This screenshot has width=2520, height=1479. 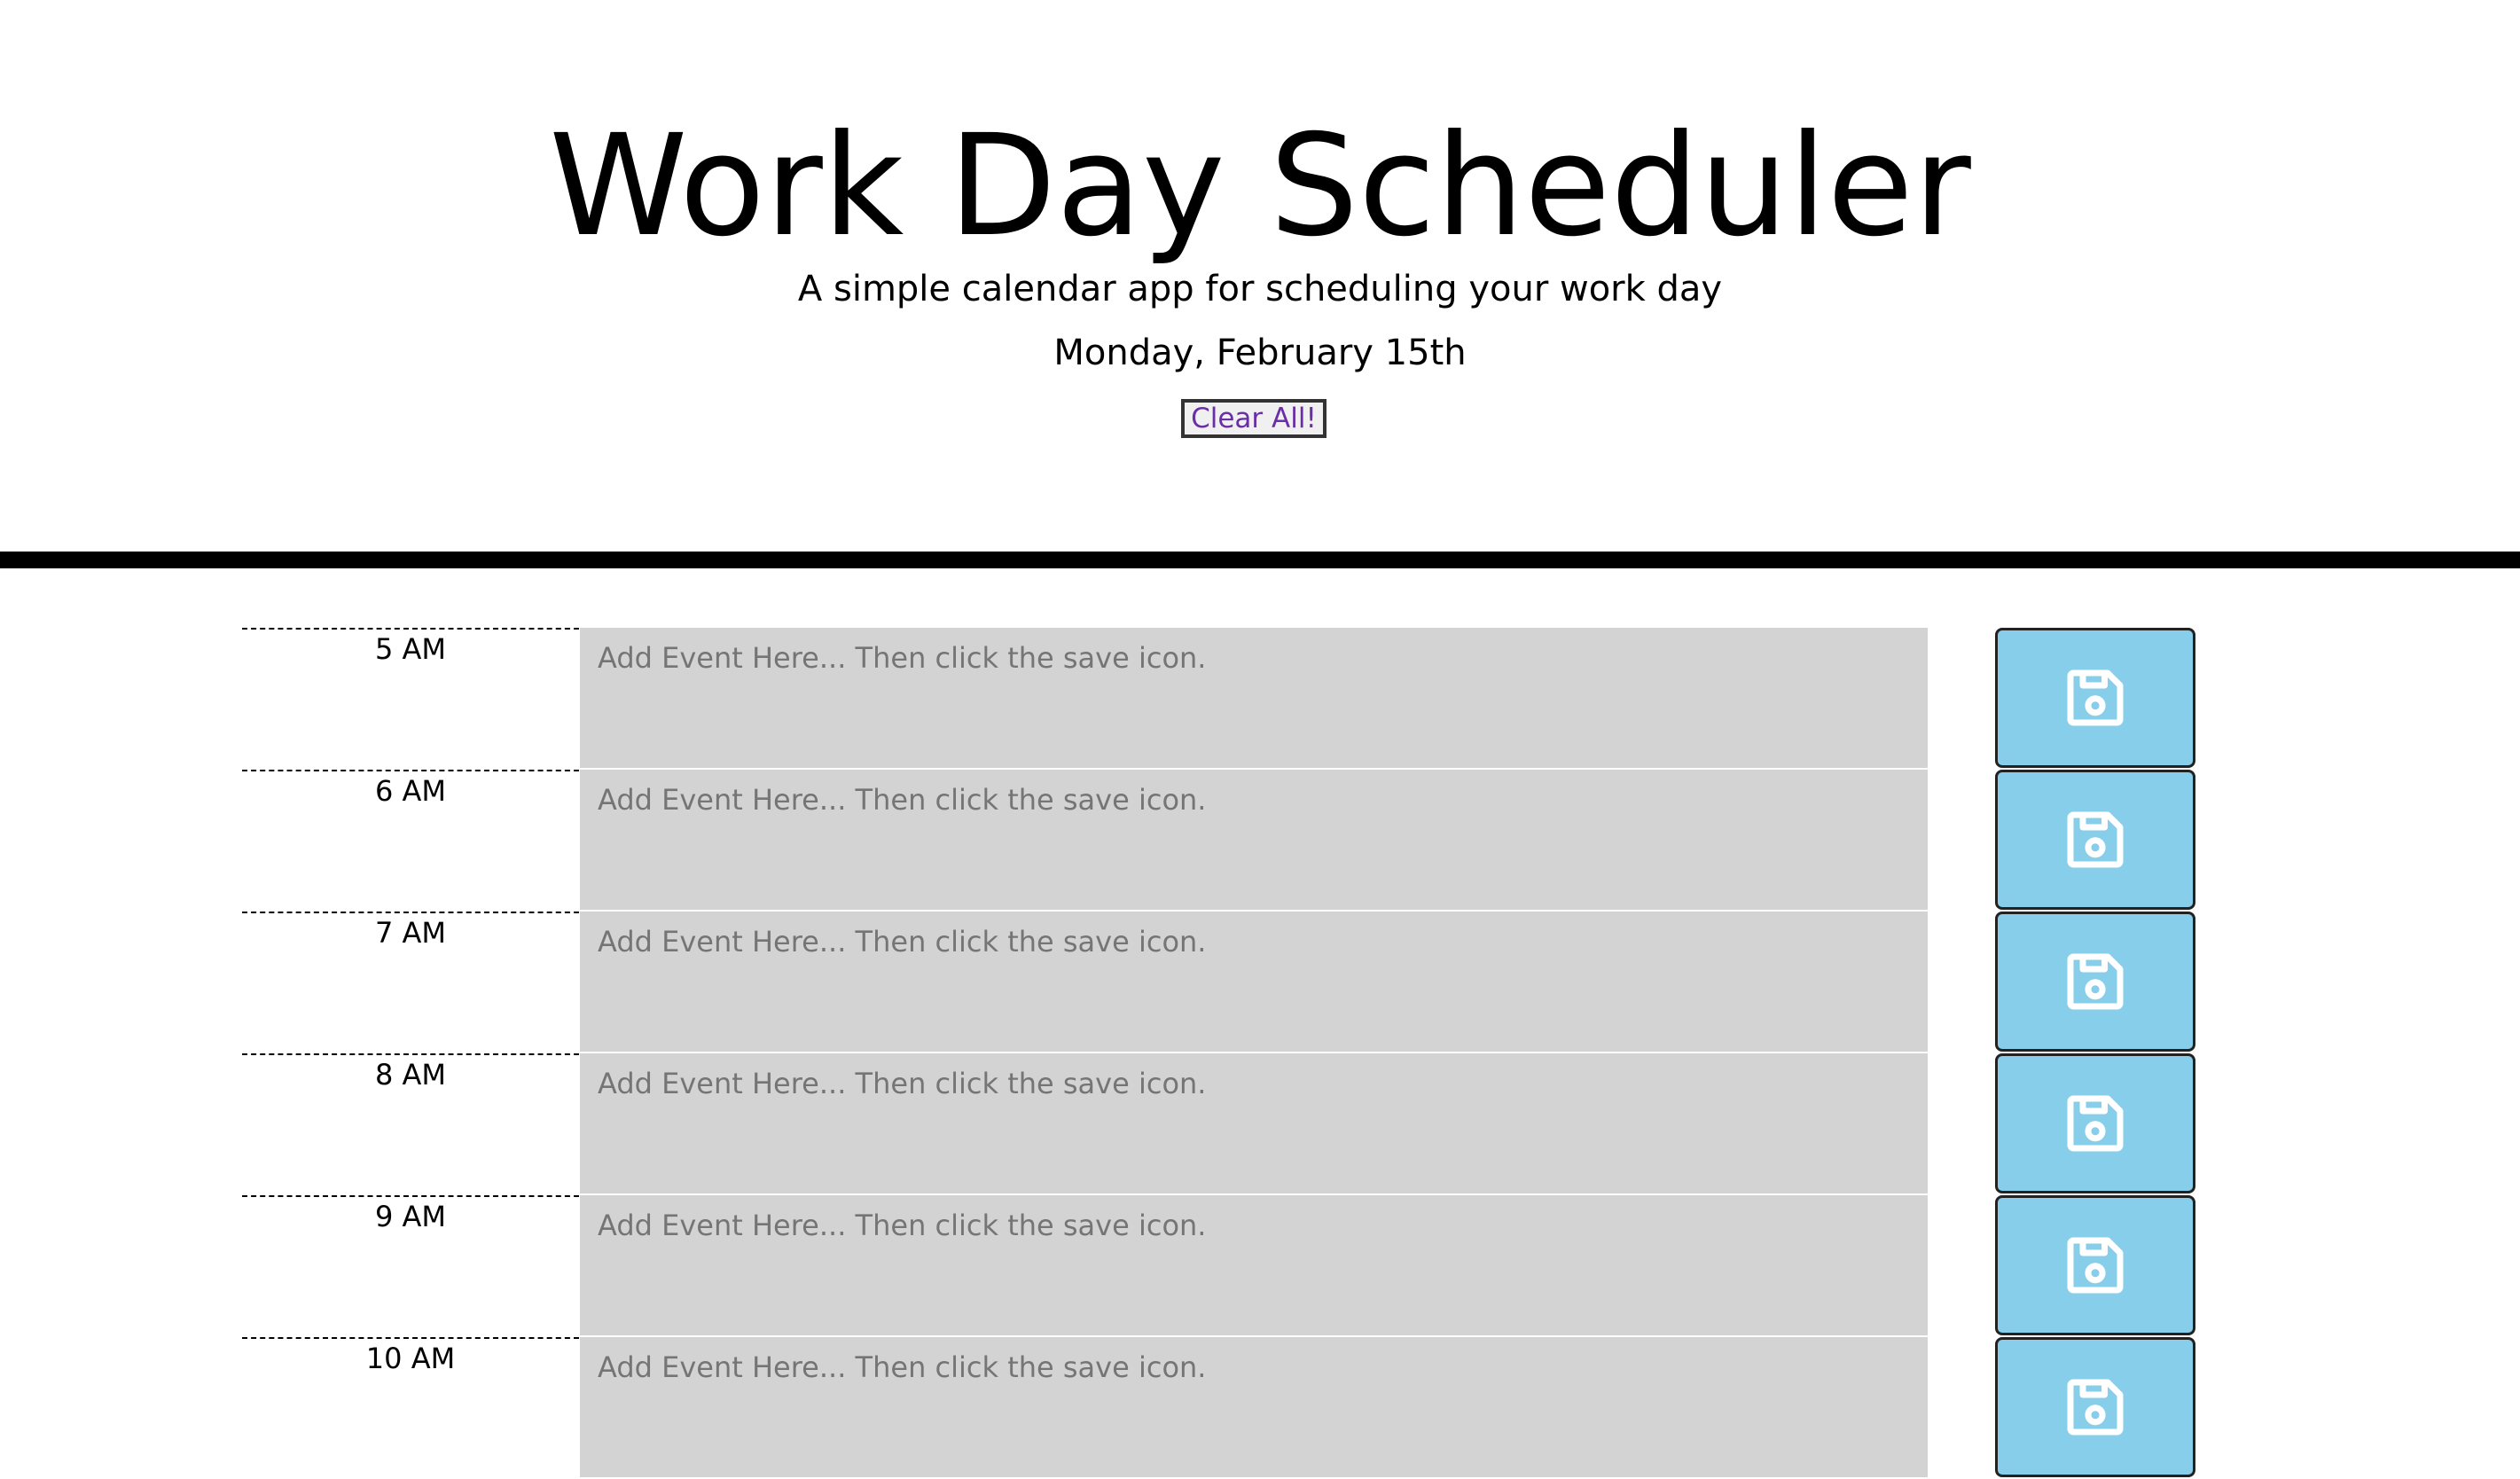 I want to click on time-block-row: 8 AM, so click(x=1260, y=1124).